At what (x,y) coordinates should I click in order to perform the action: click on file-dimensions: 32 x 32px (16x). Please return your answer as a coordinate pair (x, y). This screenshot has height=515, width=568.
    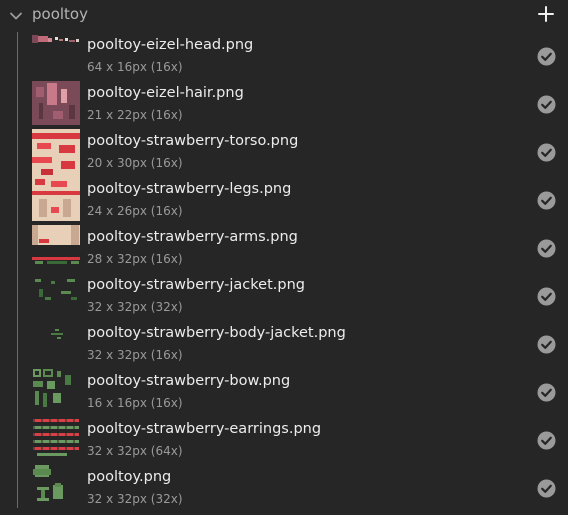
    Looking at the image, I should click on (135, 355).